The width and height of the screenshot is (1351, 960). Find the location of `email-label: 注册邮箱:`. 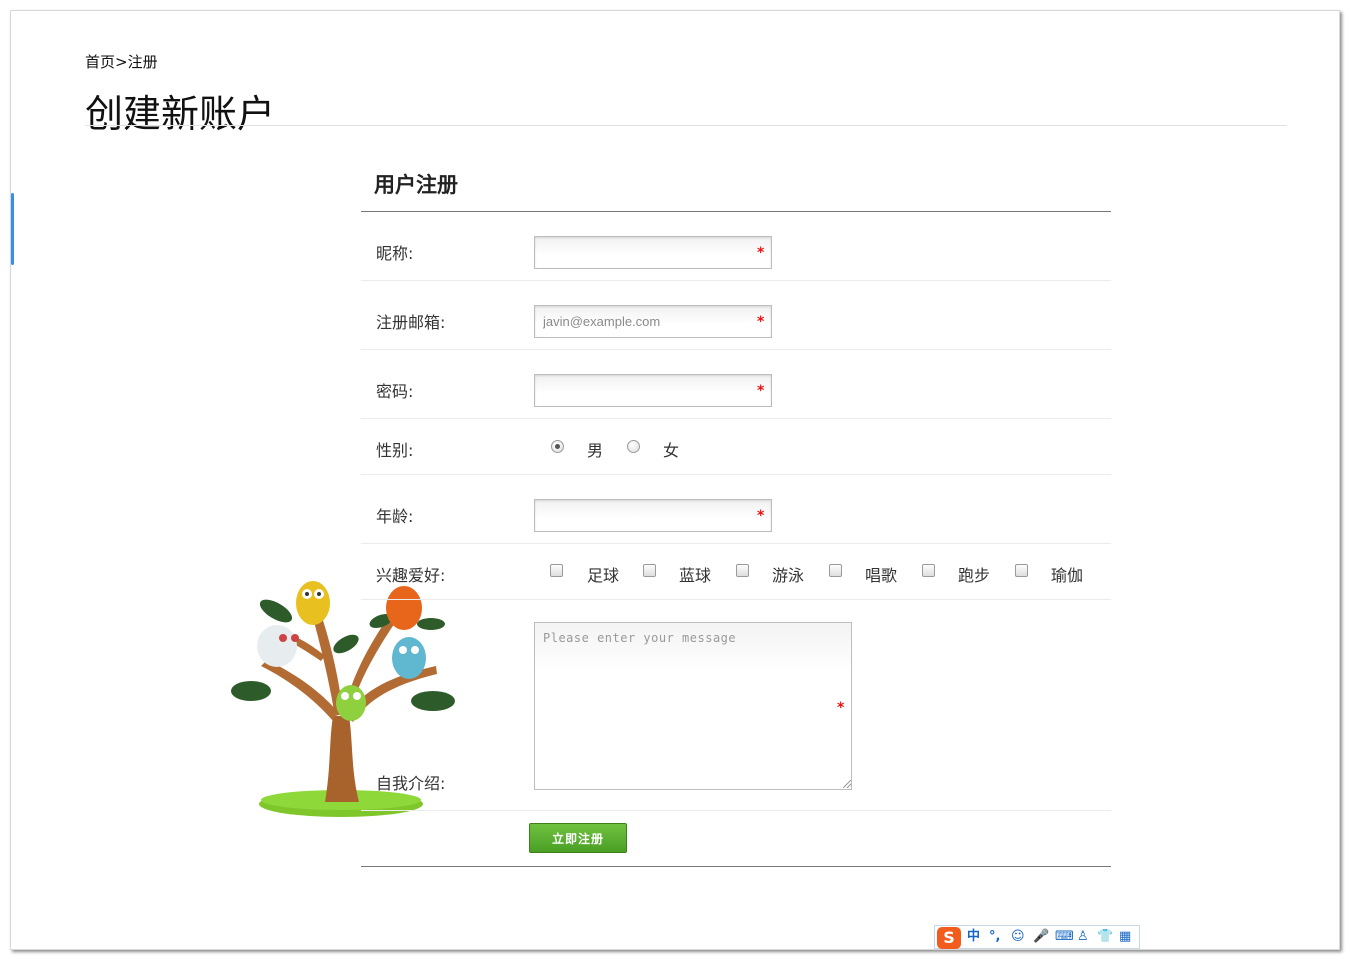

email-label: 注册邮箱: is located at coordinates (411, 322).